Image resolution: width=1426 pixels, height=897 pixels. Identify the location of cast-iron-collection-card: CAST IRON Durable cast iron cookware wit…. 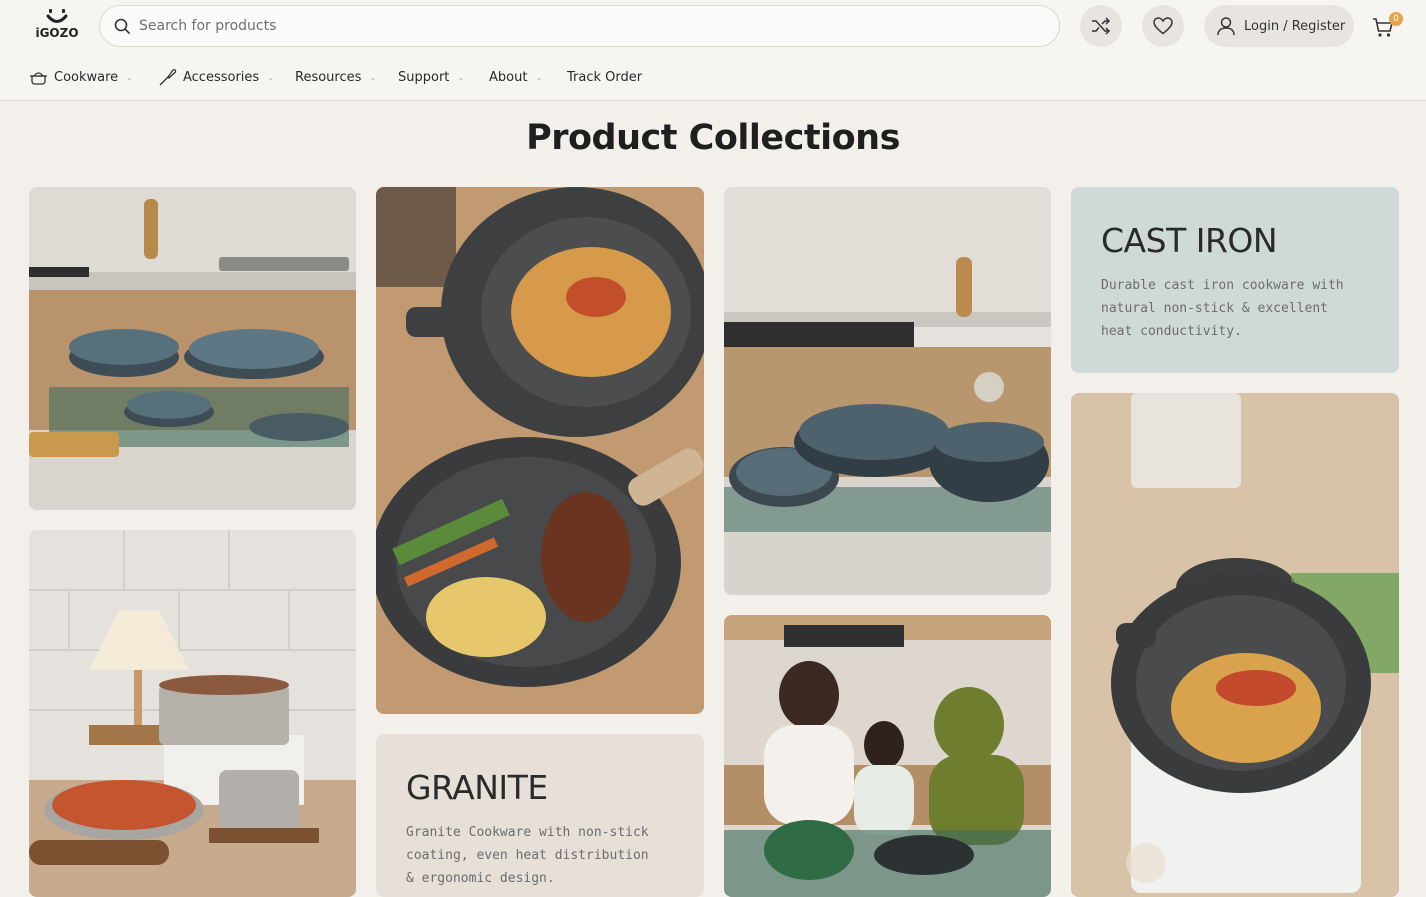
(1235, 280).